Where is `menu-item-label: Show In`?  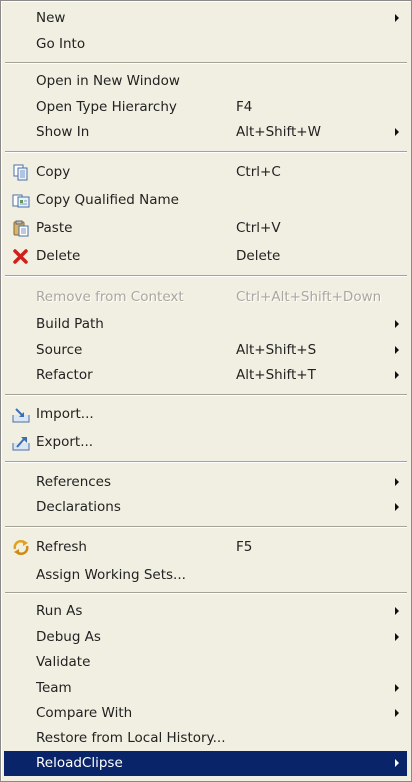 menu-item-label: Show In is located at coordinates (63, 132).